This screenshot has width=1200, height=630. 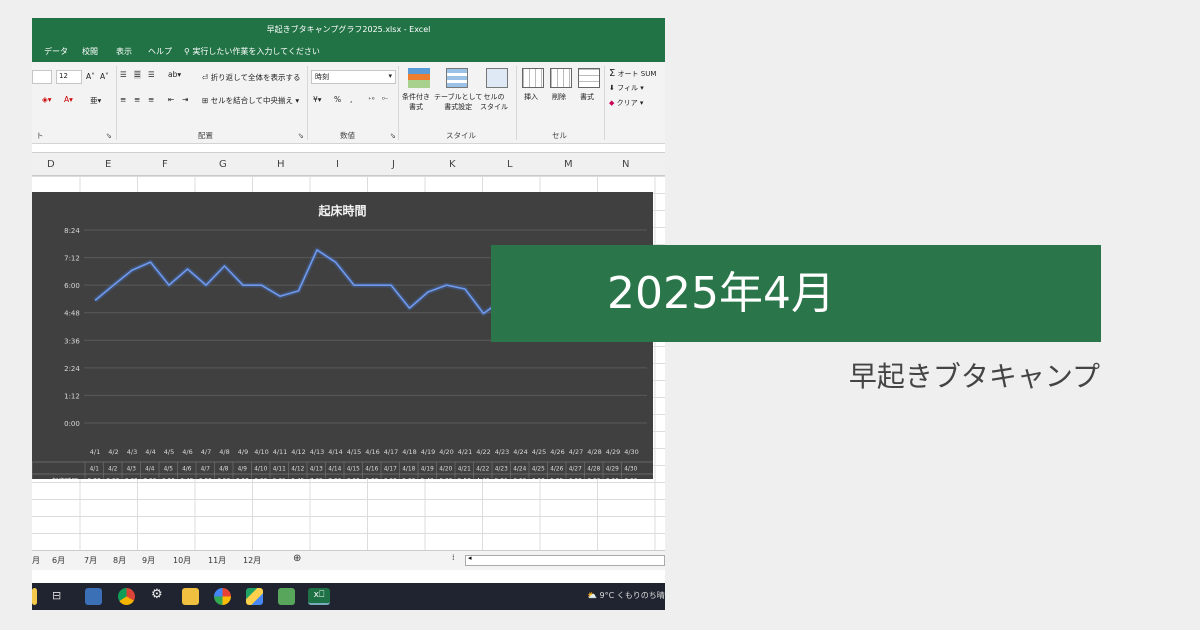 I want to click on scroll-options-icon: ⁞, so click(x=453, y=557).